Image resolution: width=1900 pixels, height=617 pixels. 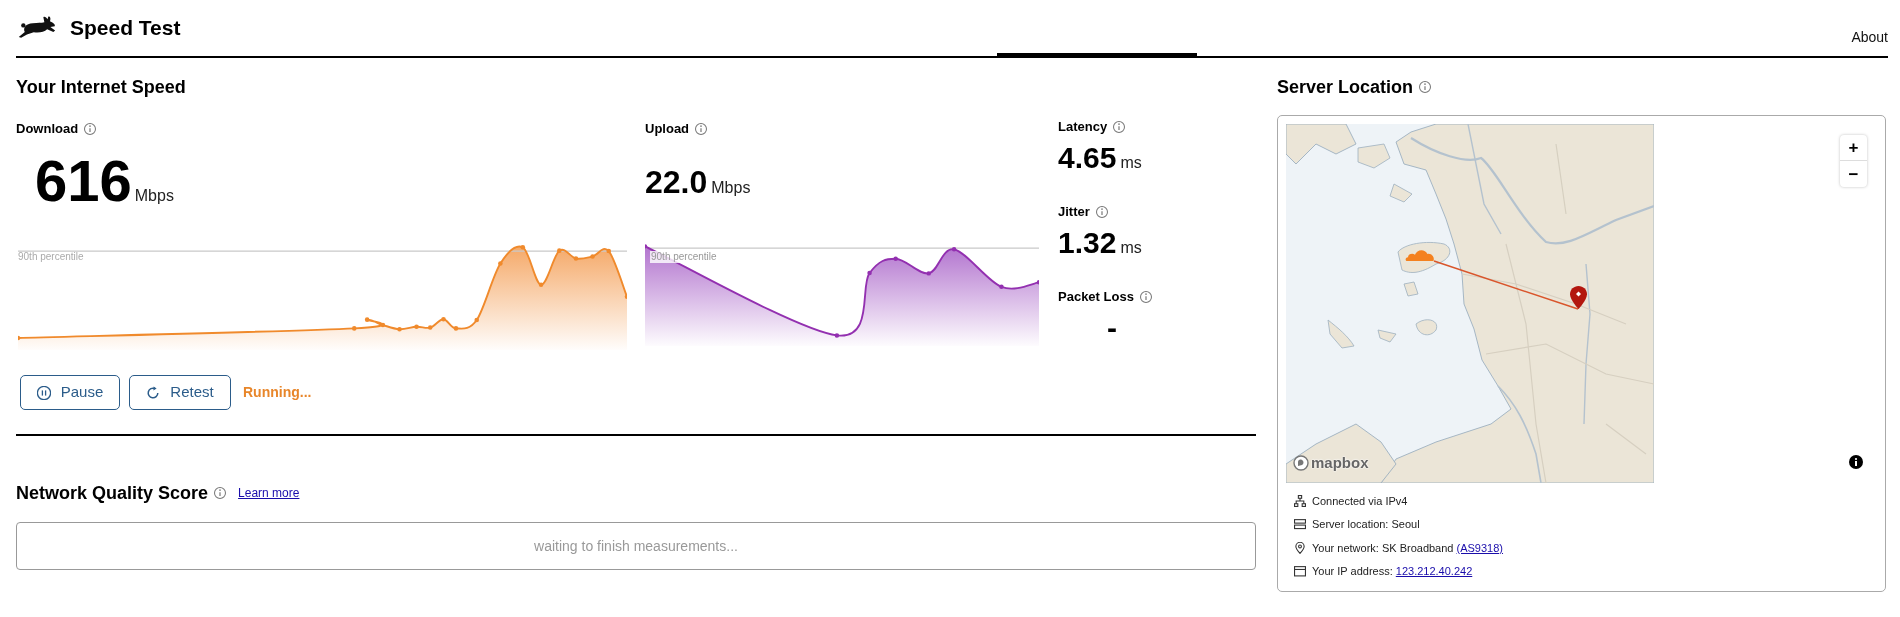 What do you see at coordinates (1853, 148) in the screenshot?
I see `zoom-in-button: +` at bounding box center [1853, 148].